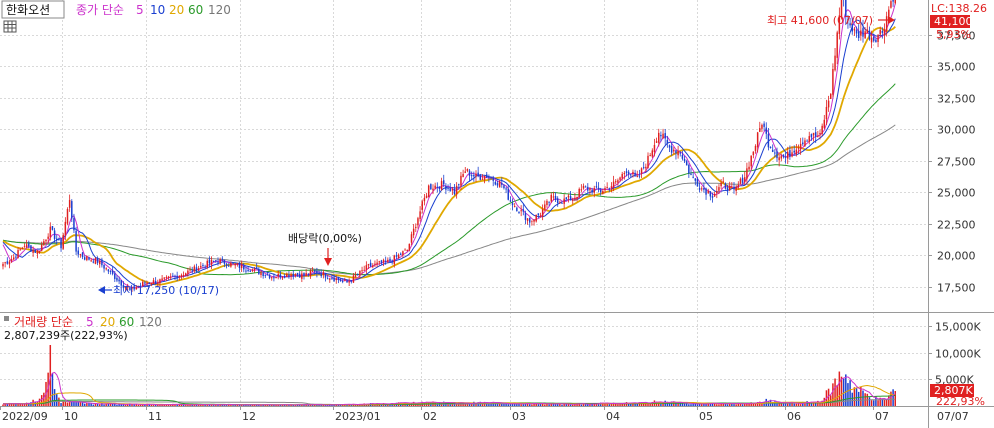 The image size is (994, 428). What do you see at coordinates (953, 34) in the screenshot?
I see `change-pct: 5,93%` at bounding box center [953, 34].